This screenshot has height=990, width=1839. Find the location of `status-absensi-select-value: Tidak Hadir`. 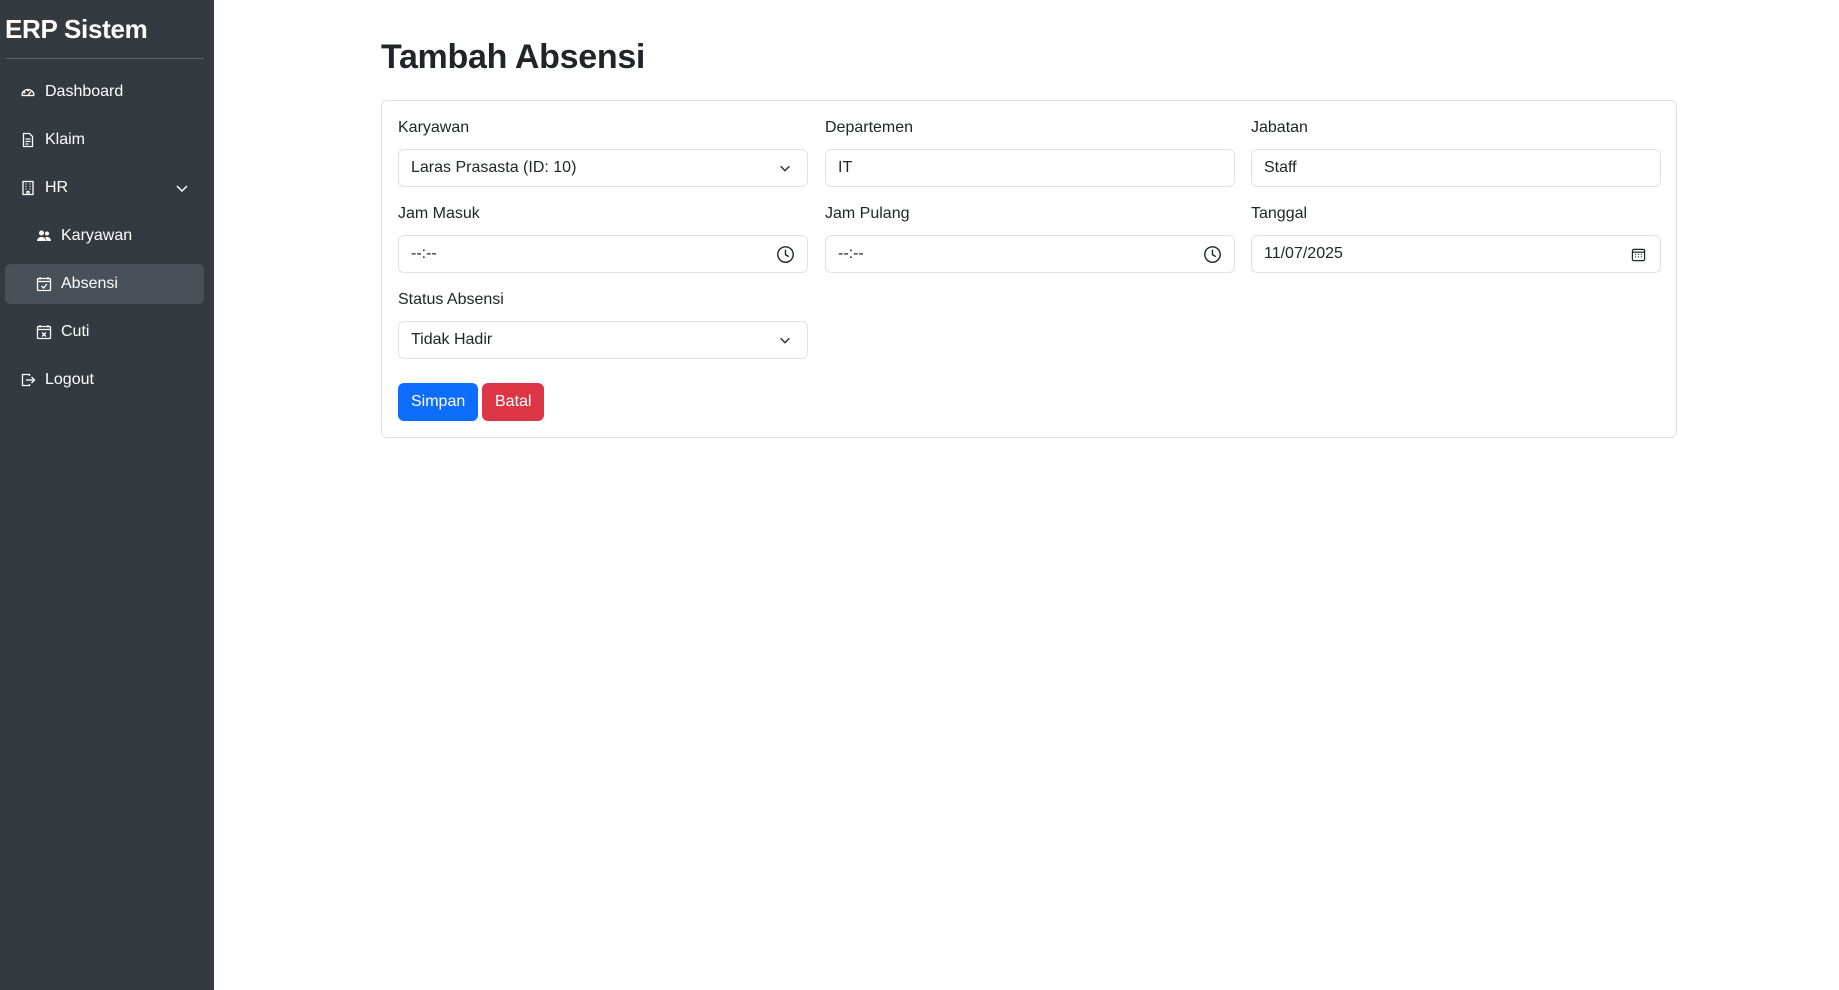

status-absensi-select-value: Tidak Hadir is located at coordinates (452, 339).